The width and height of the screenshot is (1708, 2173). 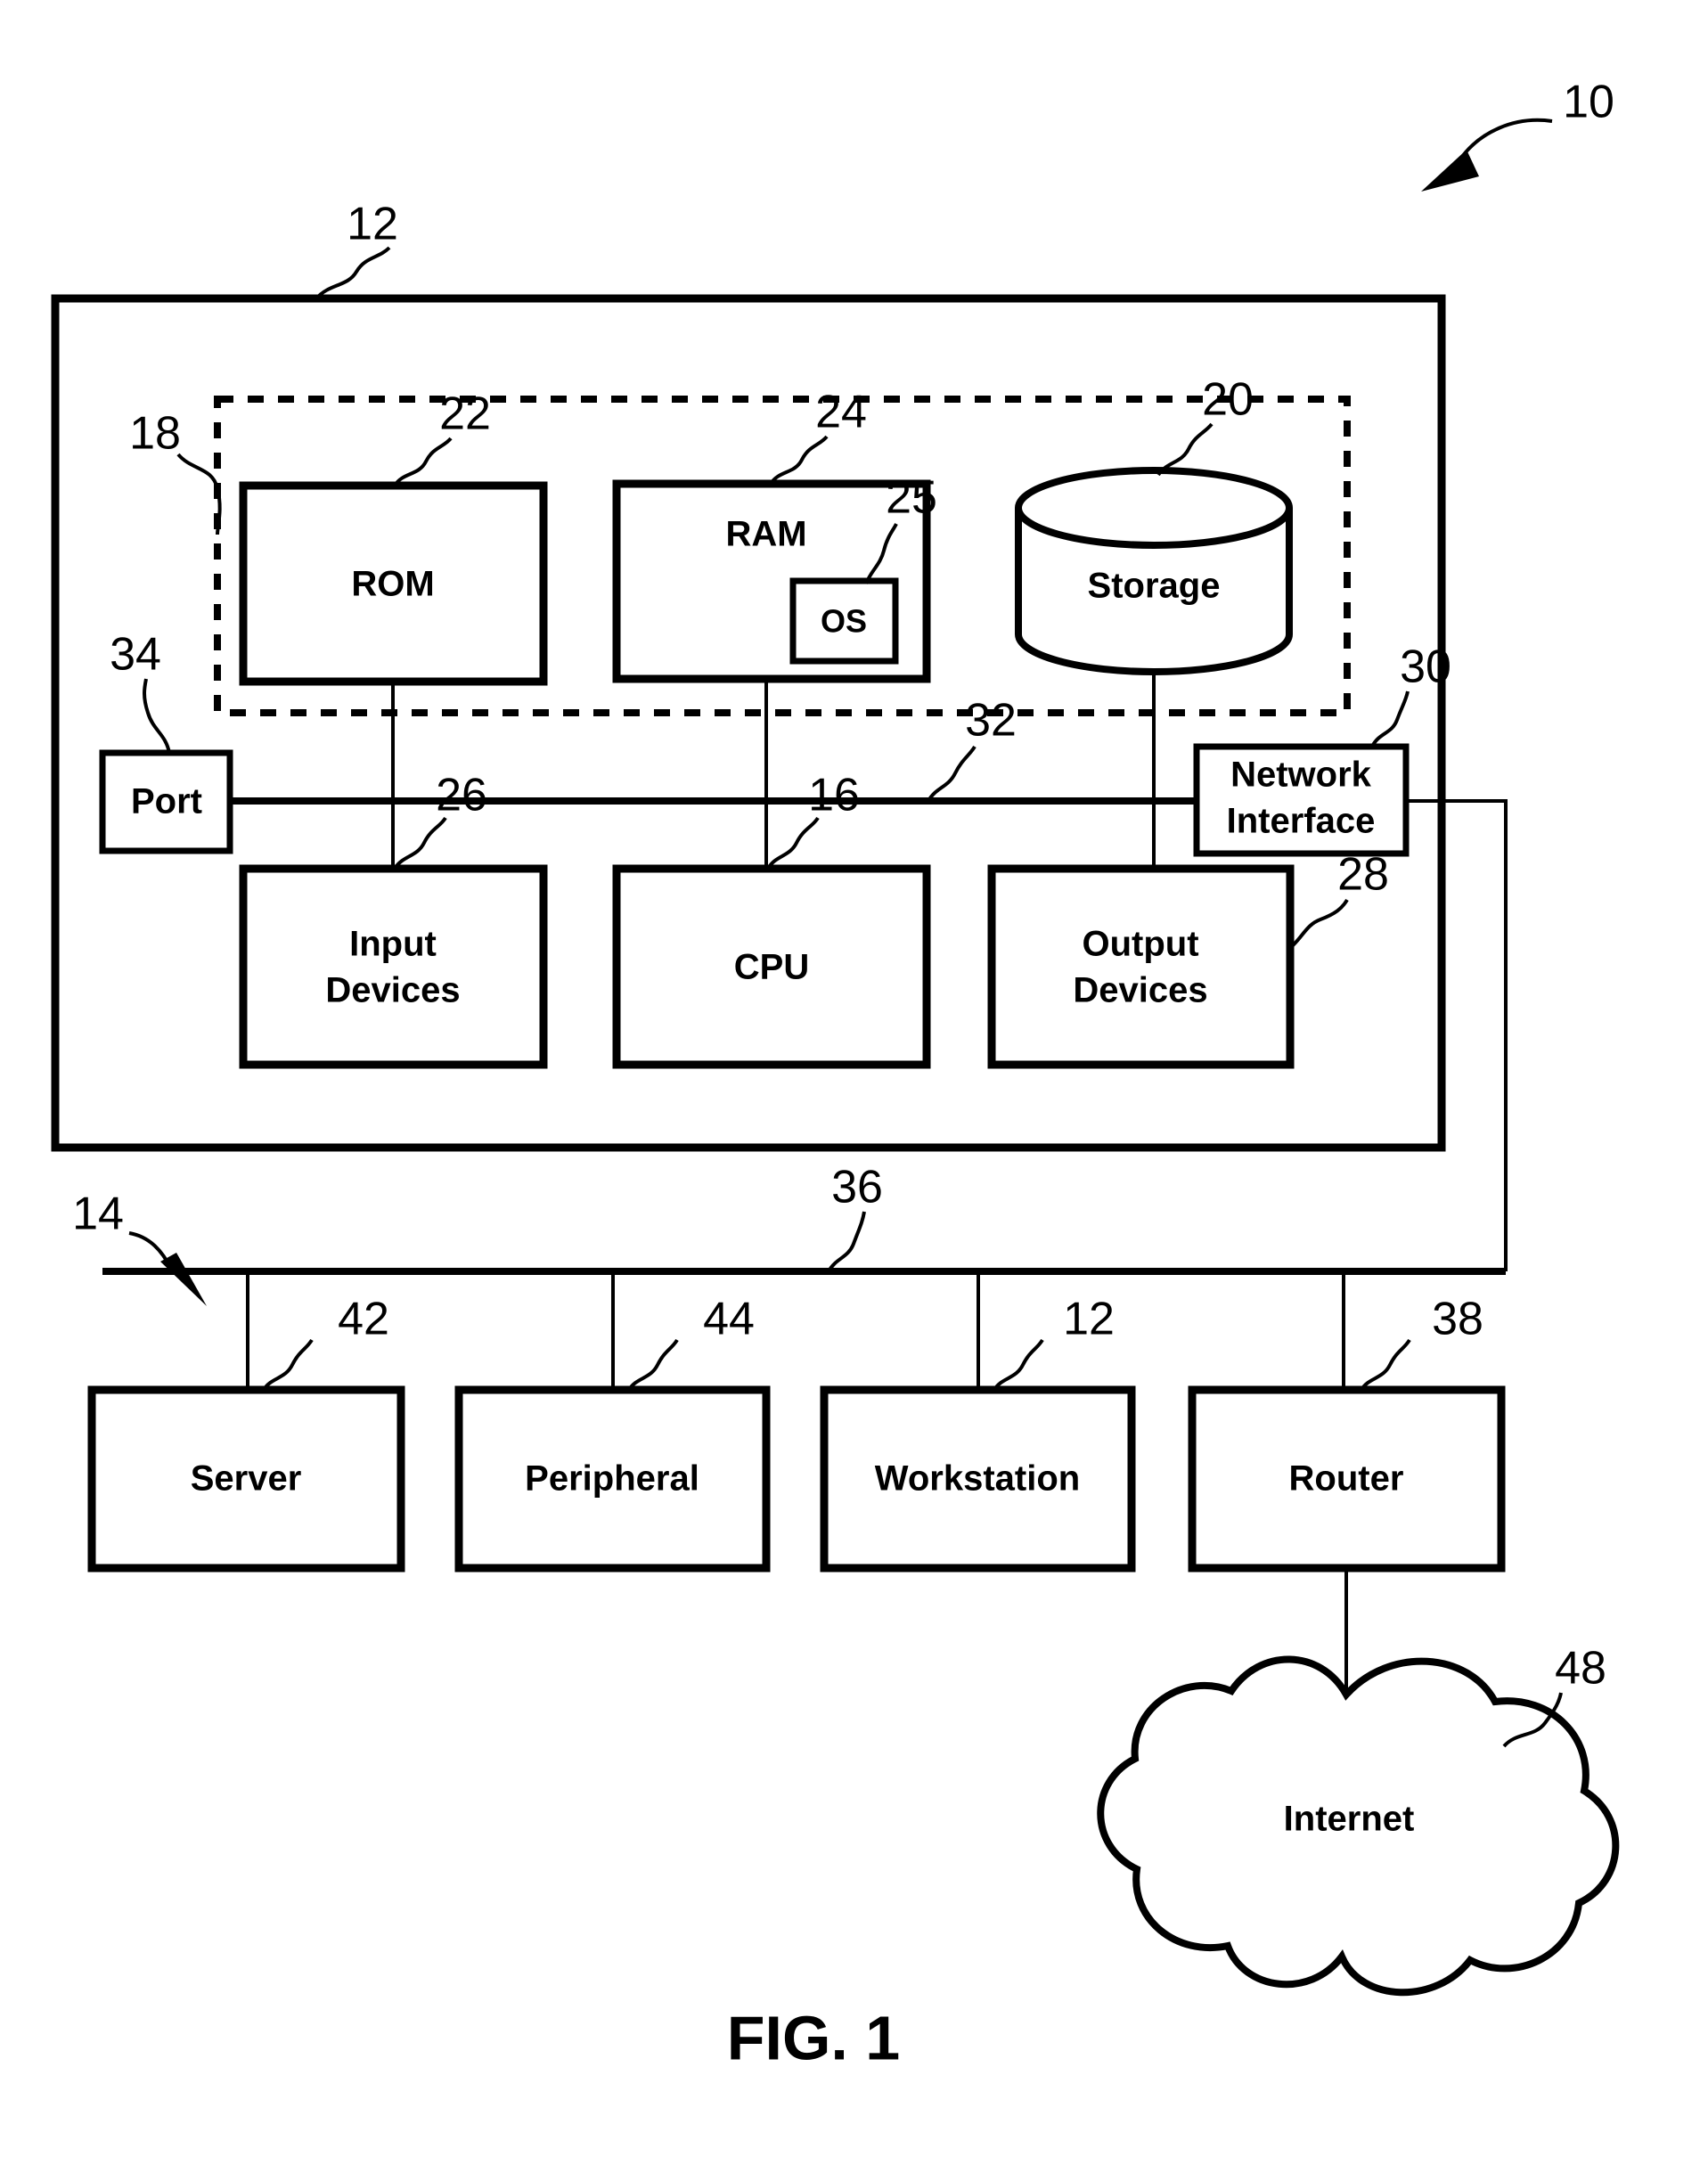 What do you see at coordinates (166, 802) in the screenshot?
I see `port-label: Port` at bounding box center [166, 802].